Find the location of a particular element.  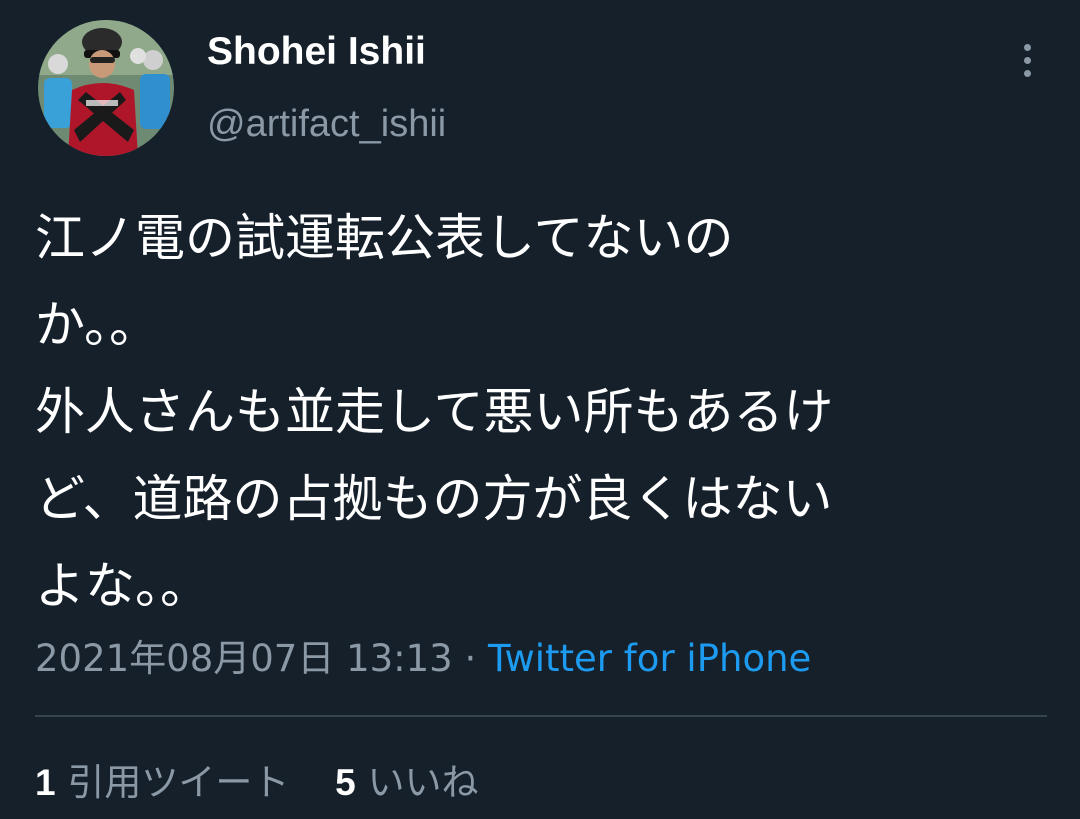

tweet-text-line: 江ノ電の試運転公表してないの is located at coordinates (384, 238).